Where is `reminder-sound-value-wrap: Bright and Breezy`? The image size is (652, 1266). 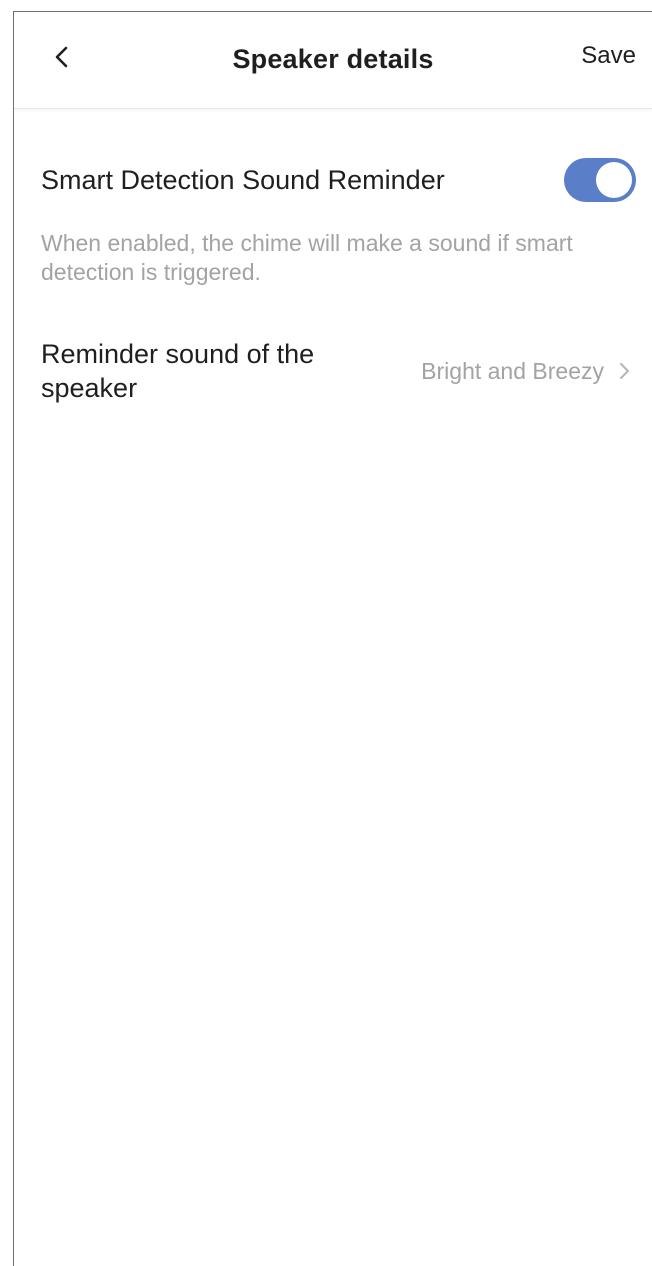 reminder-sound-value-wrap: Bright and Breezy is located at coordinates (528, 371).